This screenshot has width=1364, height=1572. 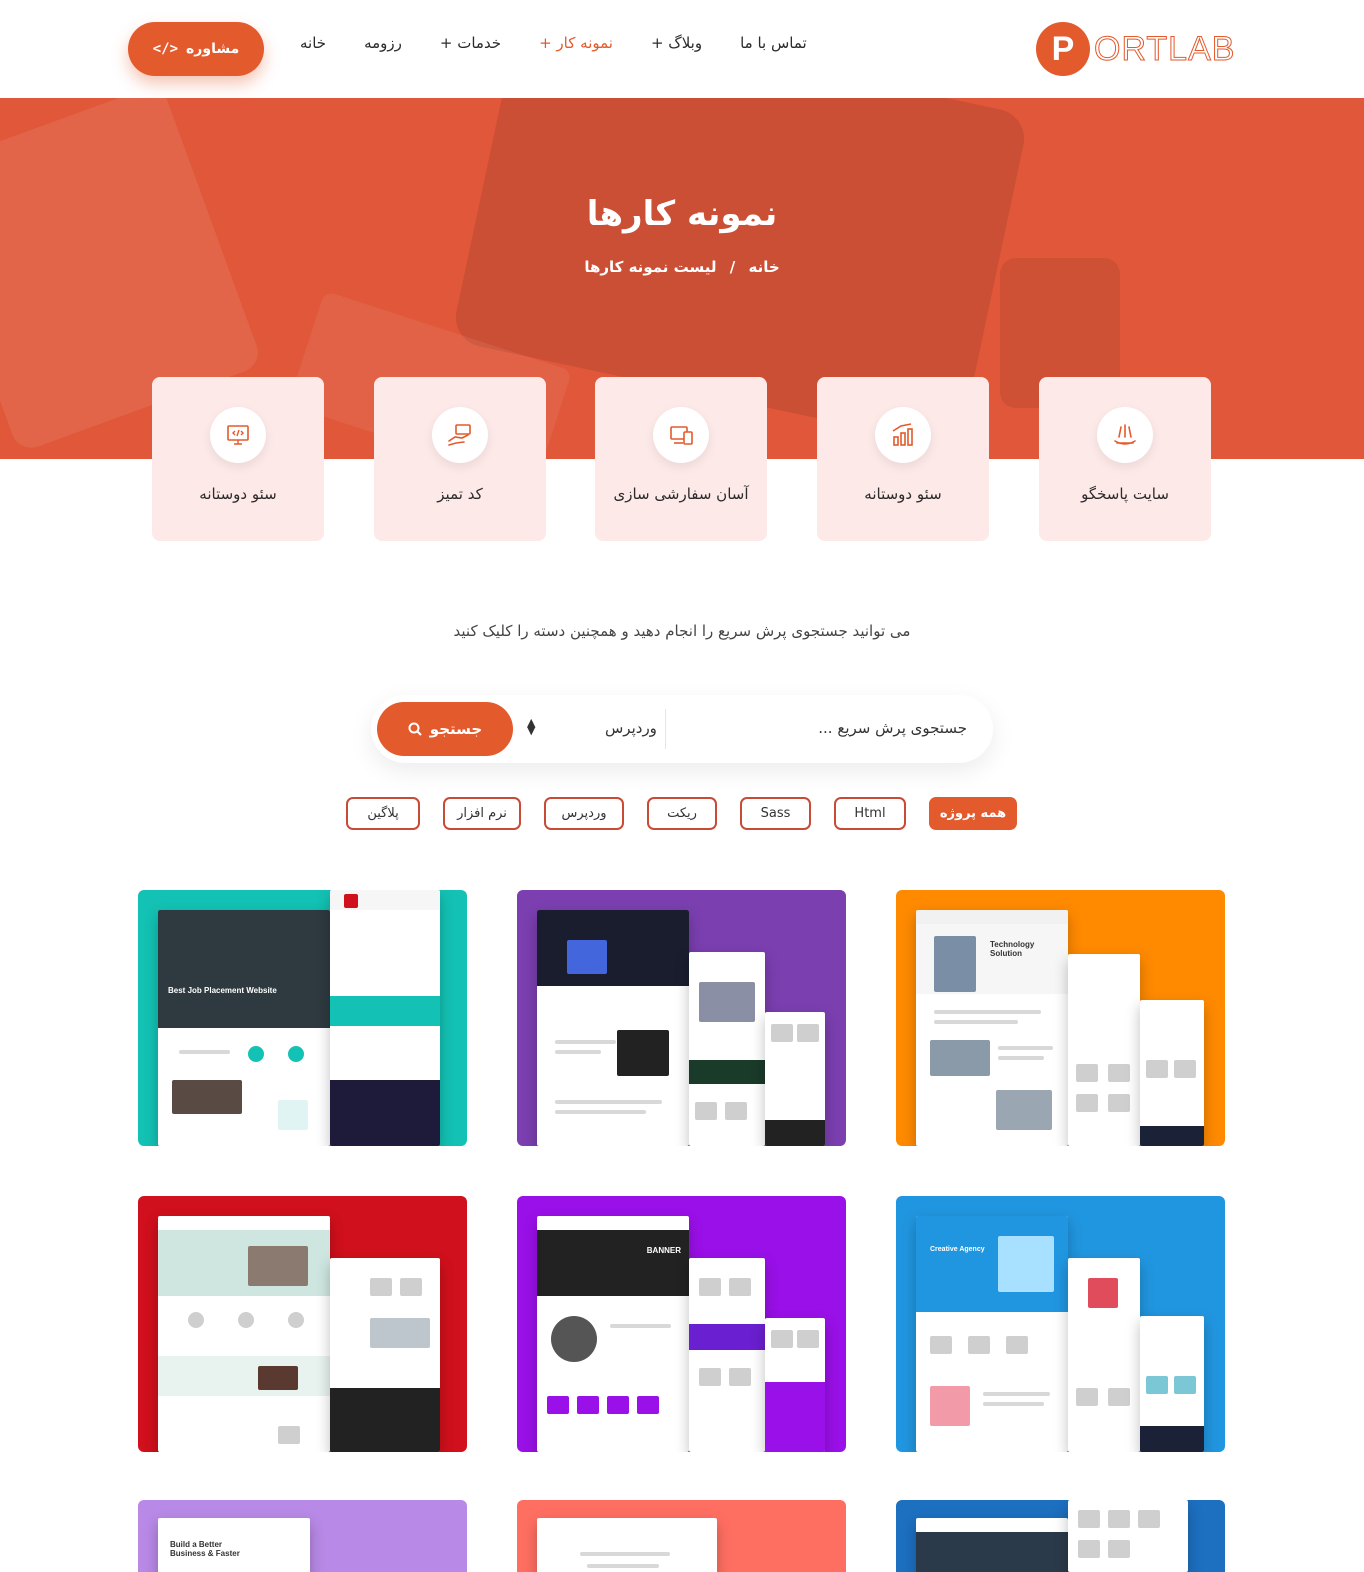 I want to click on search-divider, so click(x=665, y=729).